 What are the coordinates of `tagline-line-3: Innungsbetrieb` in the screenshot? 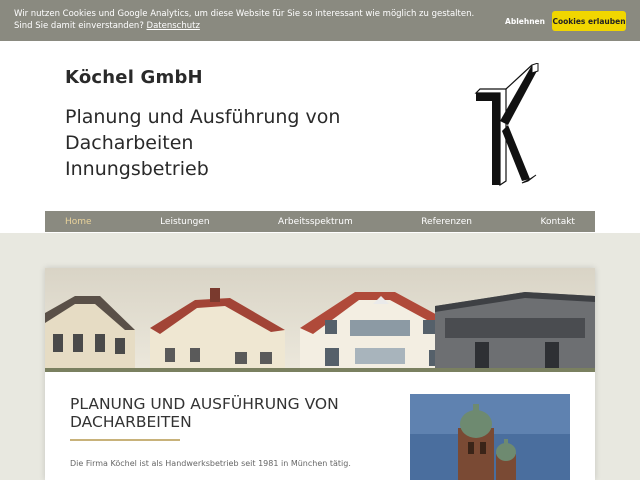 It's located at (137, 169).